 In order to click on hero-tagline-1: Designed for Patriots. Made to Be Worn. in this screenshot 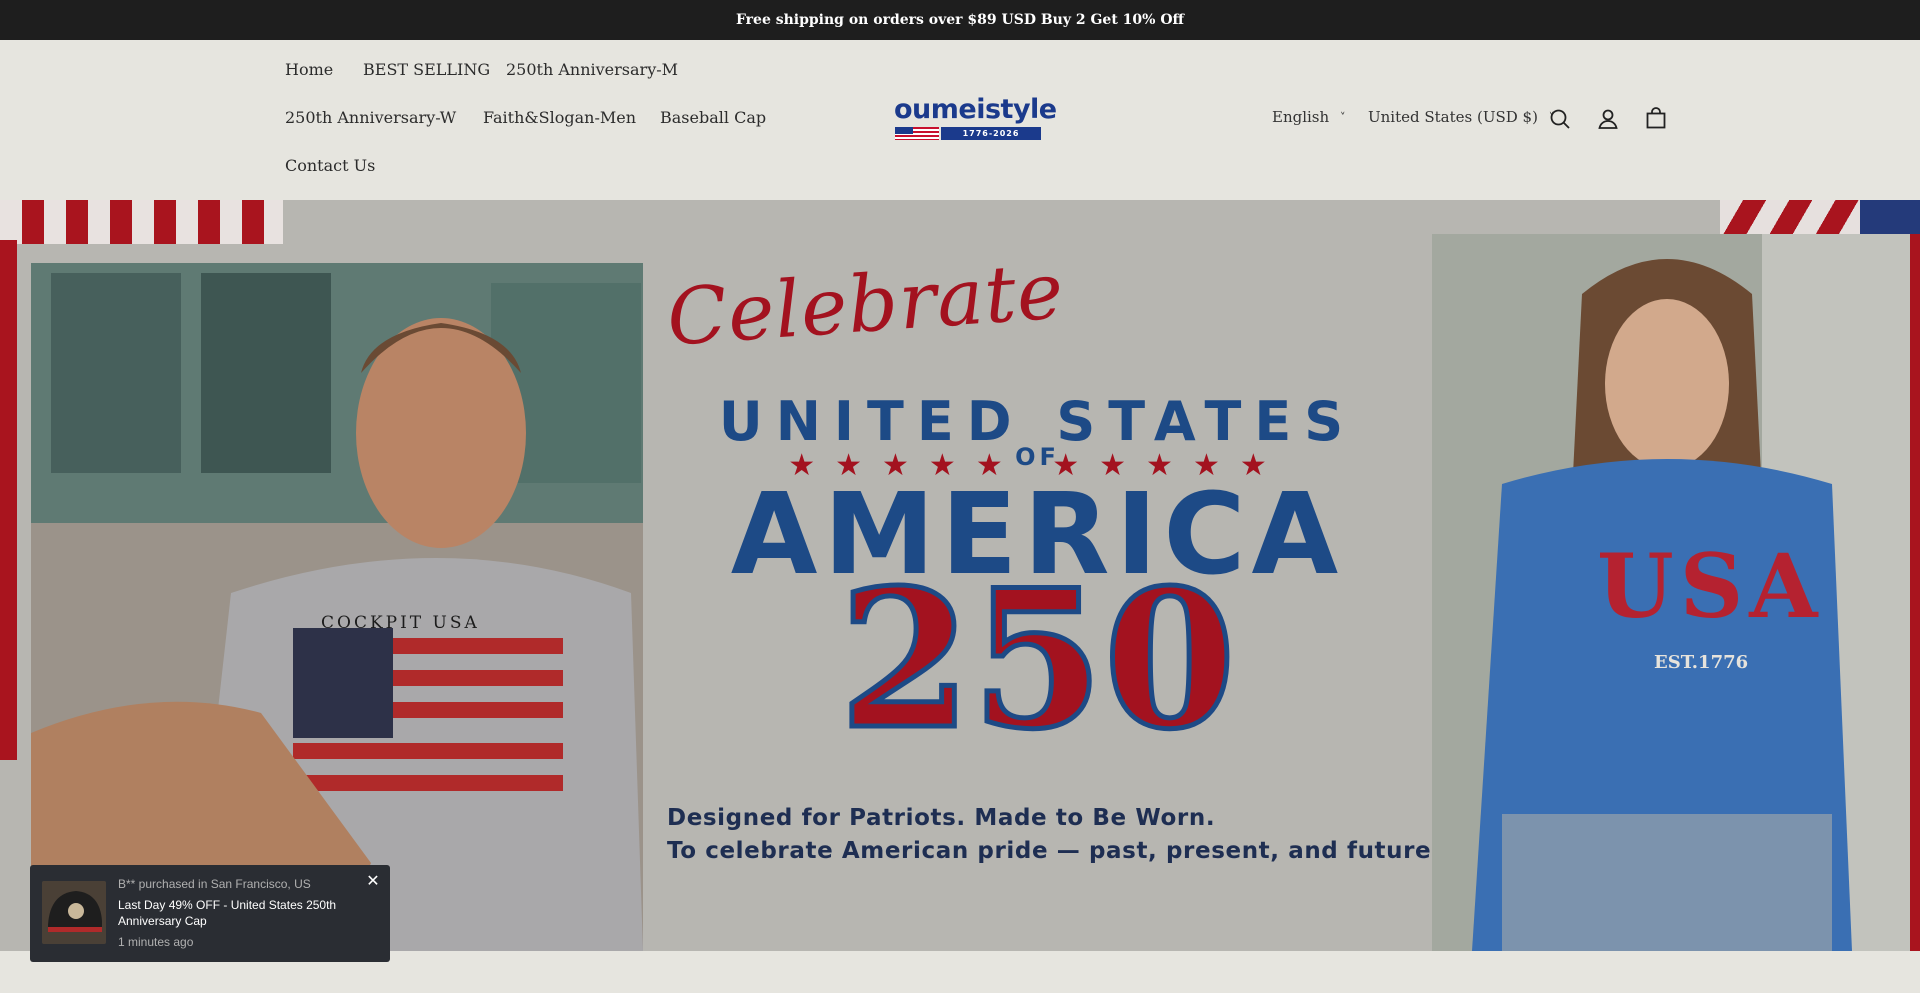, I will do `click(941, 818)`.